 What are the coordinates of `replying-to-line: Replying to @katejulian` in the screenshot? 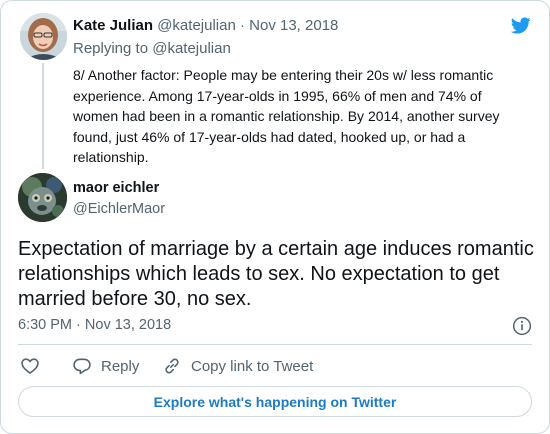 It's located at (152, 48).